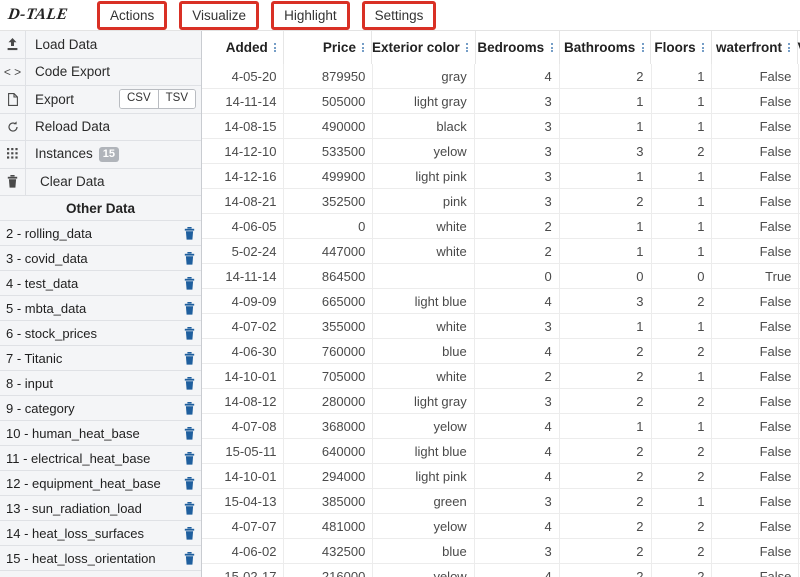 This screenshot has height=577, width=800. I want to click on sidebar-item-load-data: Load Data, so click(100, 45).